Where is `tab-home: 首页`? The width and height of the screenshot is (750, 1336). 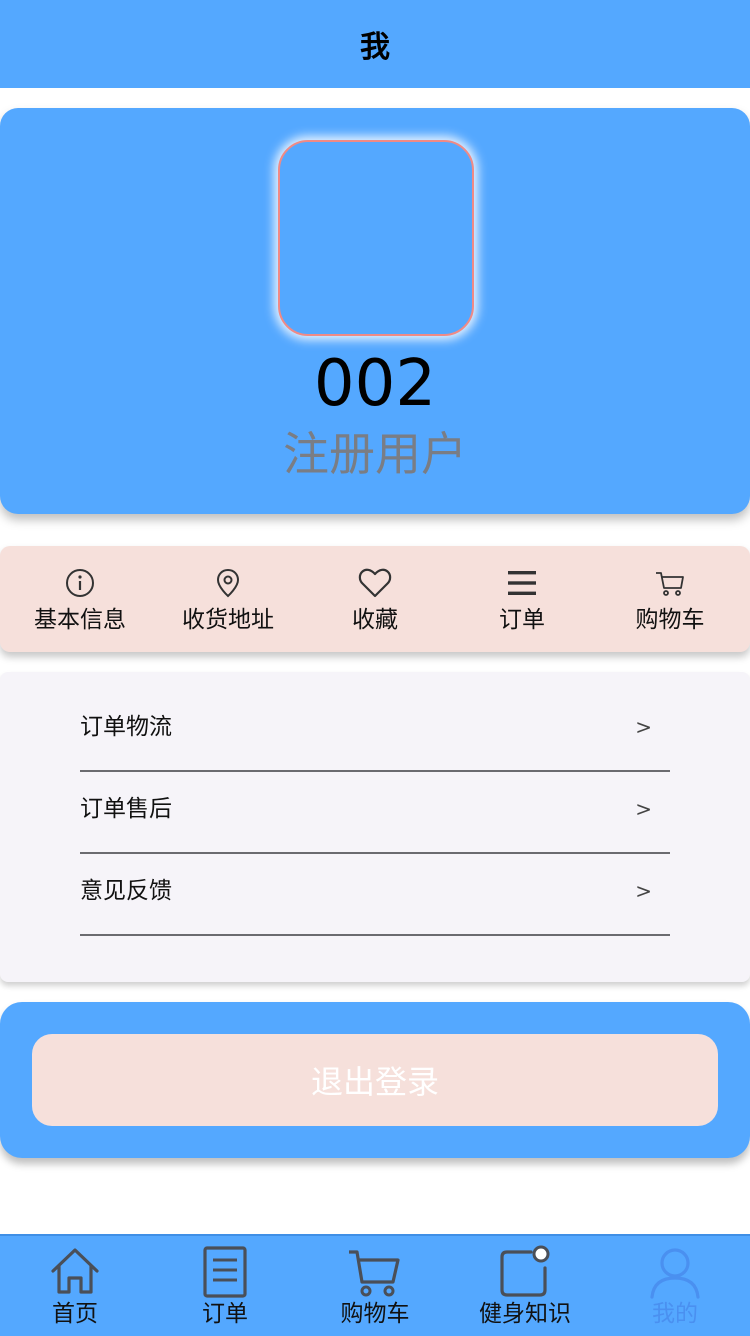 tab-home: 首页 is located at coordinates (75, 1286).